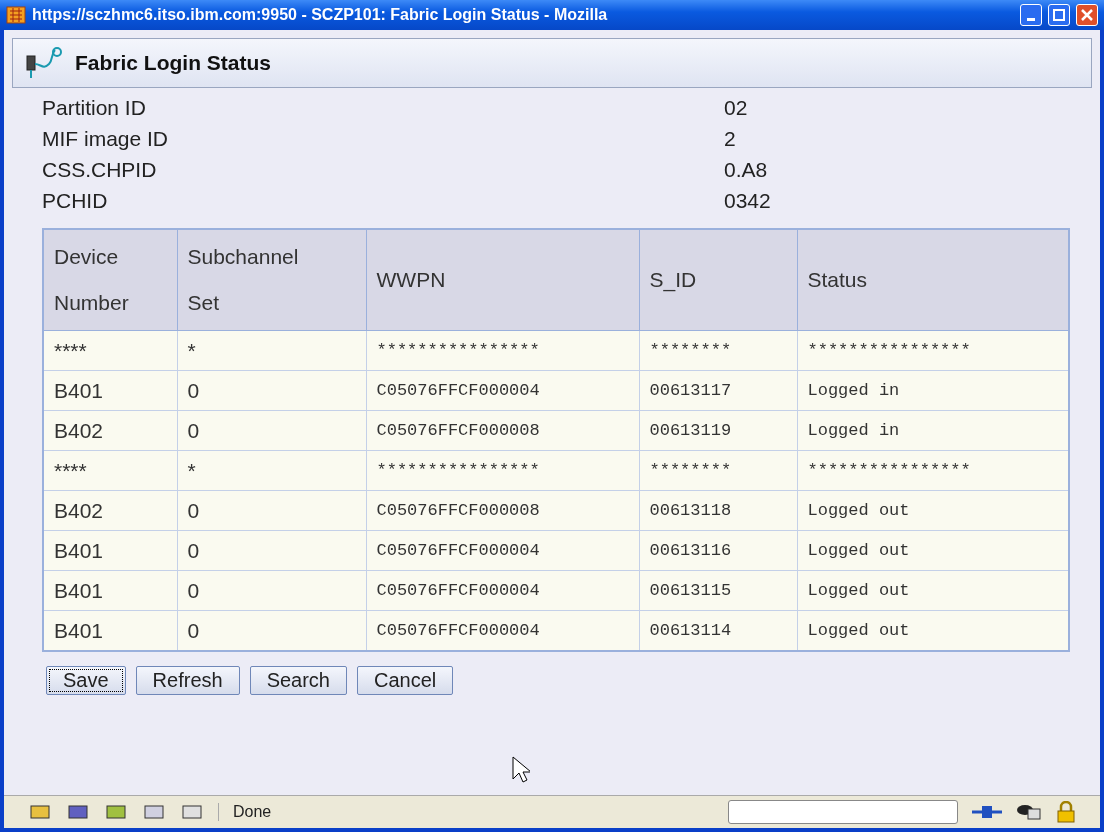 The width and height of the screenshot is (1104, 832). Describe the element at coordinates (75, 201) in the screenshot. I see `info-label: PCHID` at that location.